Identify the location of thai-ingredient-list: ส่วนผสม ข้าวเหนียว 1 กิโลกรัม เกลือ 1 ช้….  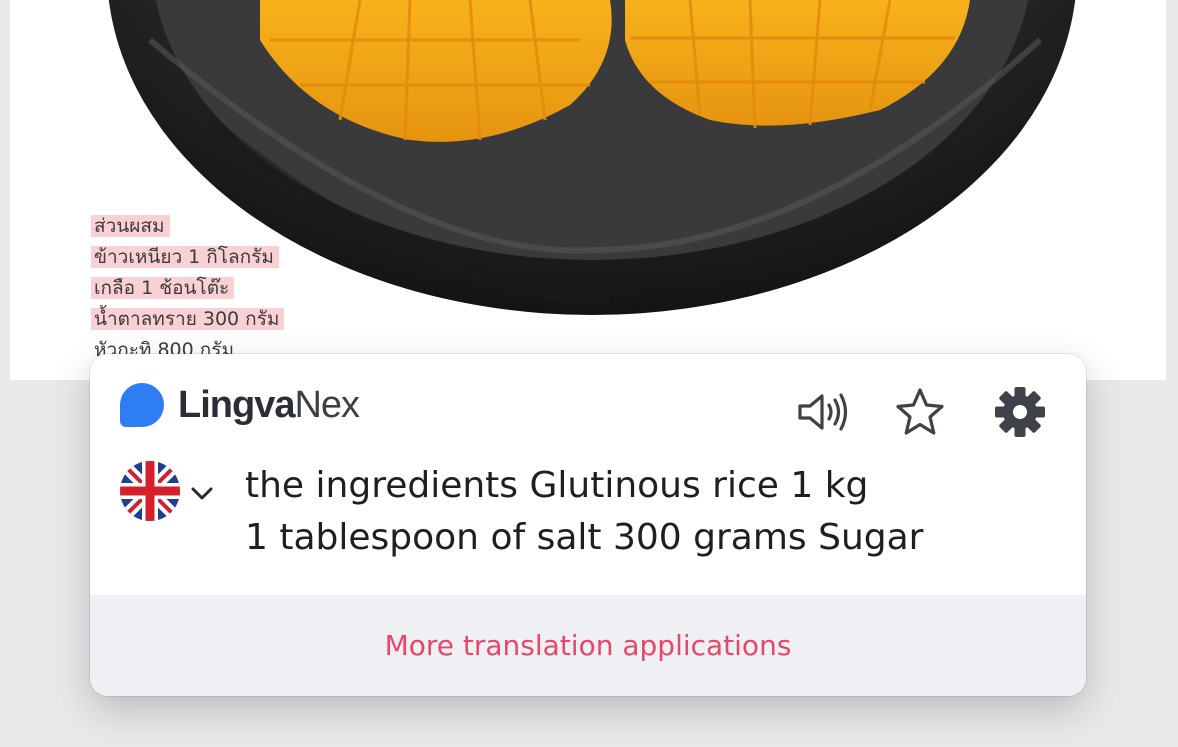
(206, 283).